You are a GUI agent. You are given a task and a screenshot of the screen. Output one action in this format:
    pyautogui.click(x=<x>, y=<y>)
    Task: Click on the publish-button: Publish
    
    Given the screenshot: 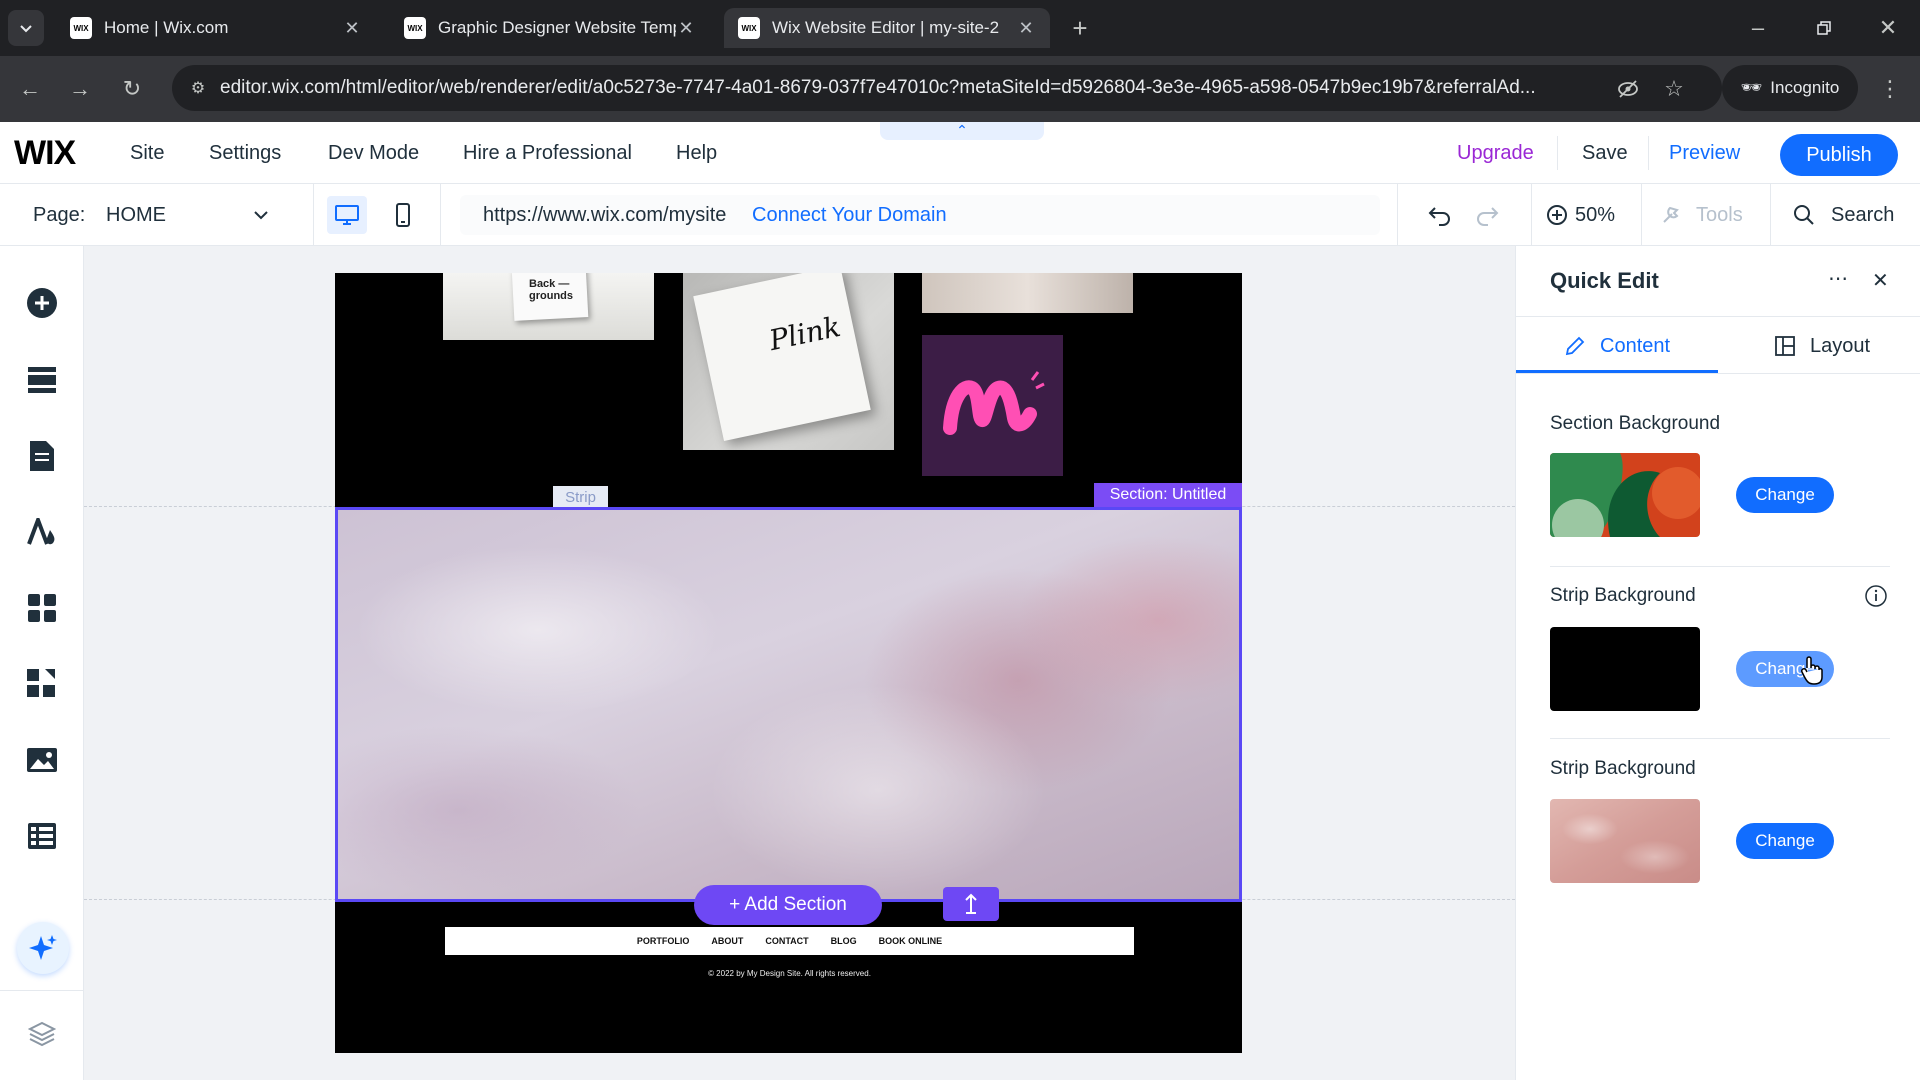 What is the action you would take?
    pyautogui.click(x=1839, y=155)
    